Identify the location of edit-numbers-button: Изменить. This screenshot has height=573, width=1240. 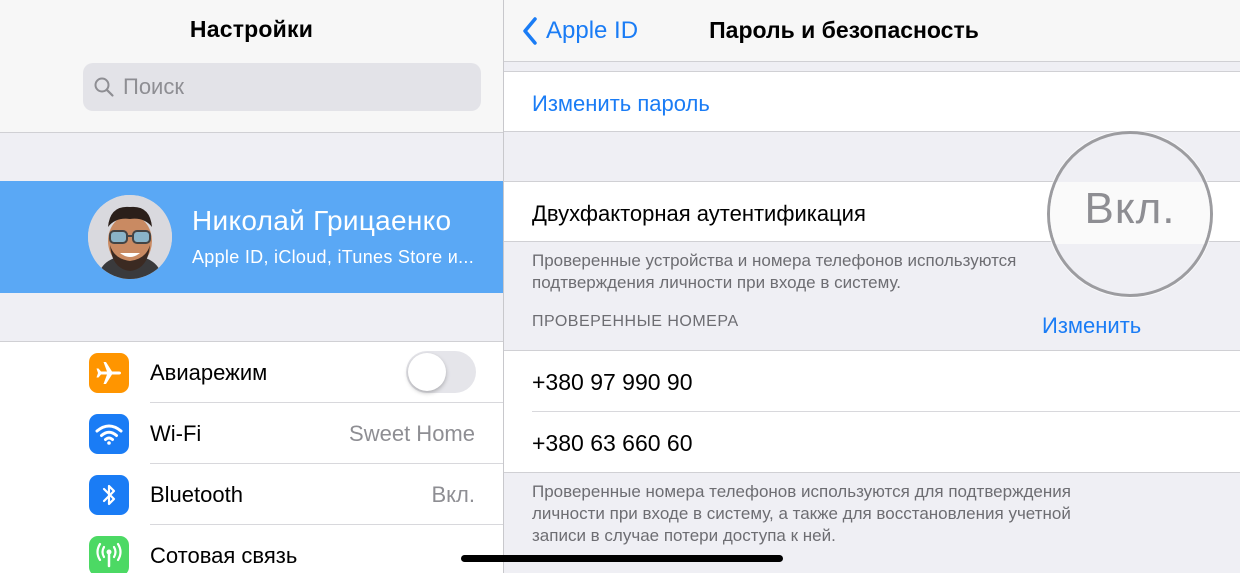
(1091, 326).